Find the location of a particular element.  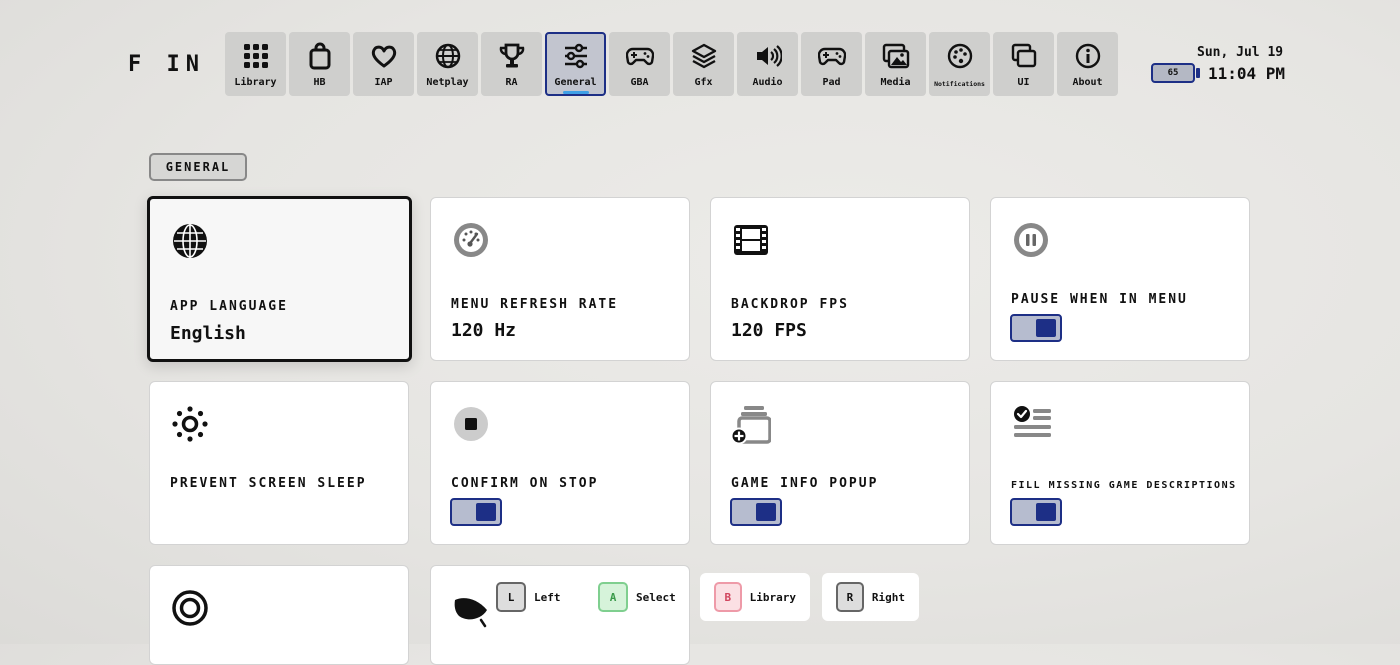

section-title: GENERAL is located at coordinates (198, 167).